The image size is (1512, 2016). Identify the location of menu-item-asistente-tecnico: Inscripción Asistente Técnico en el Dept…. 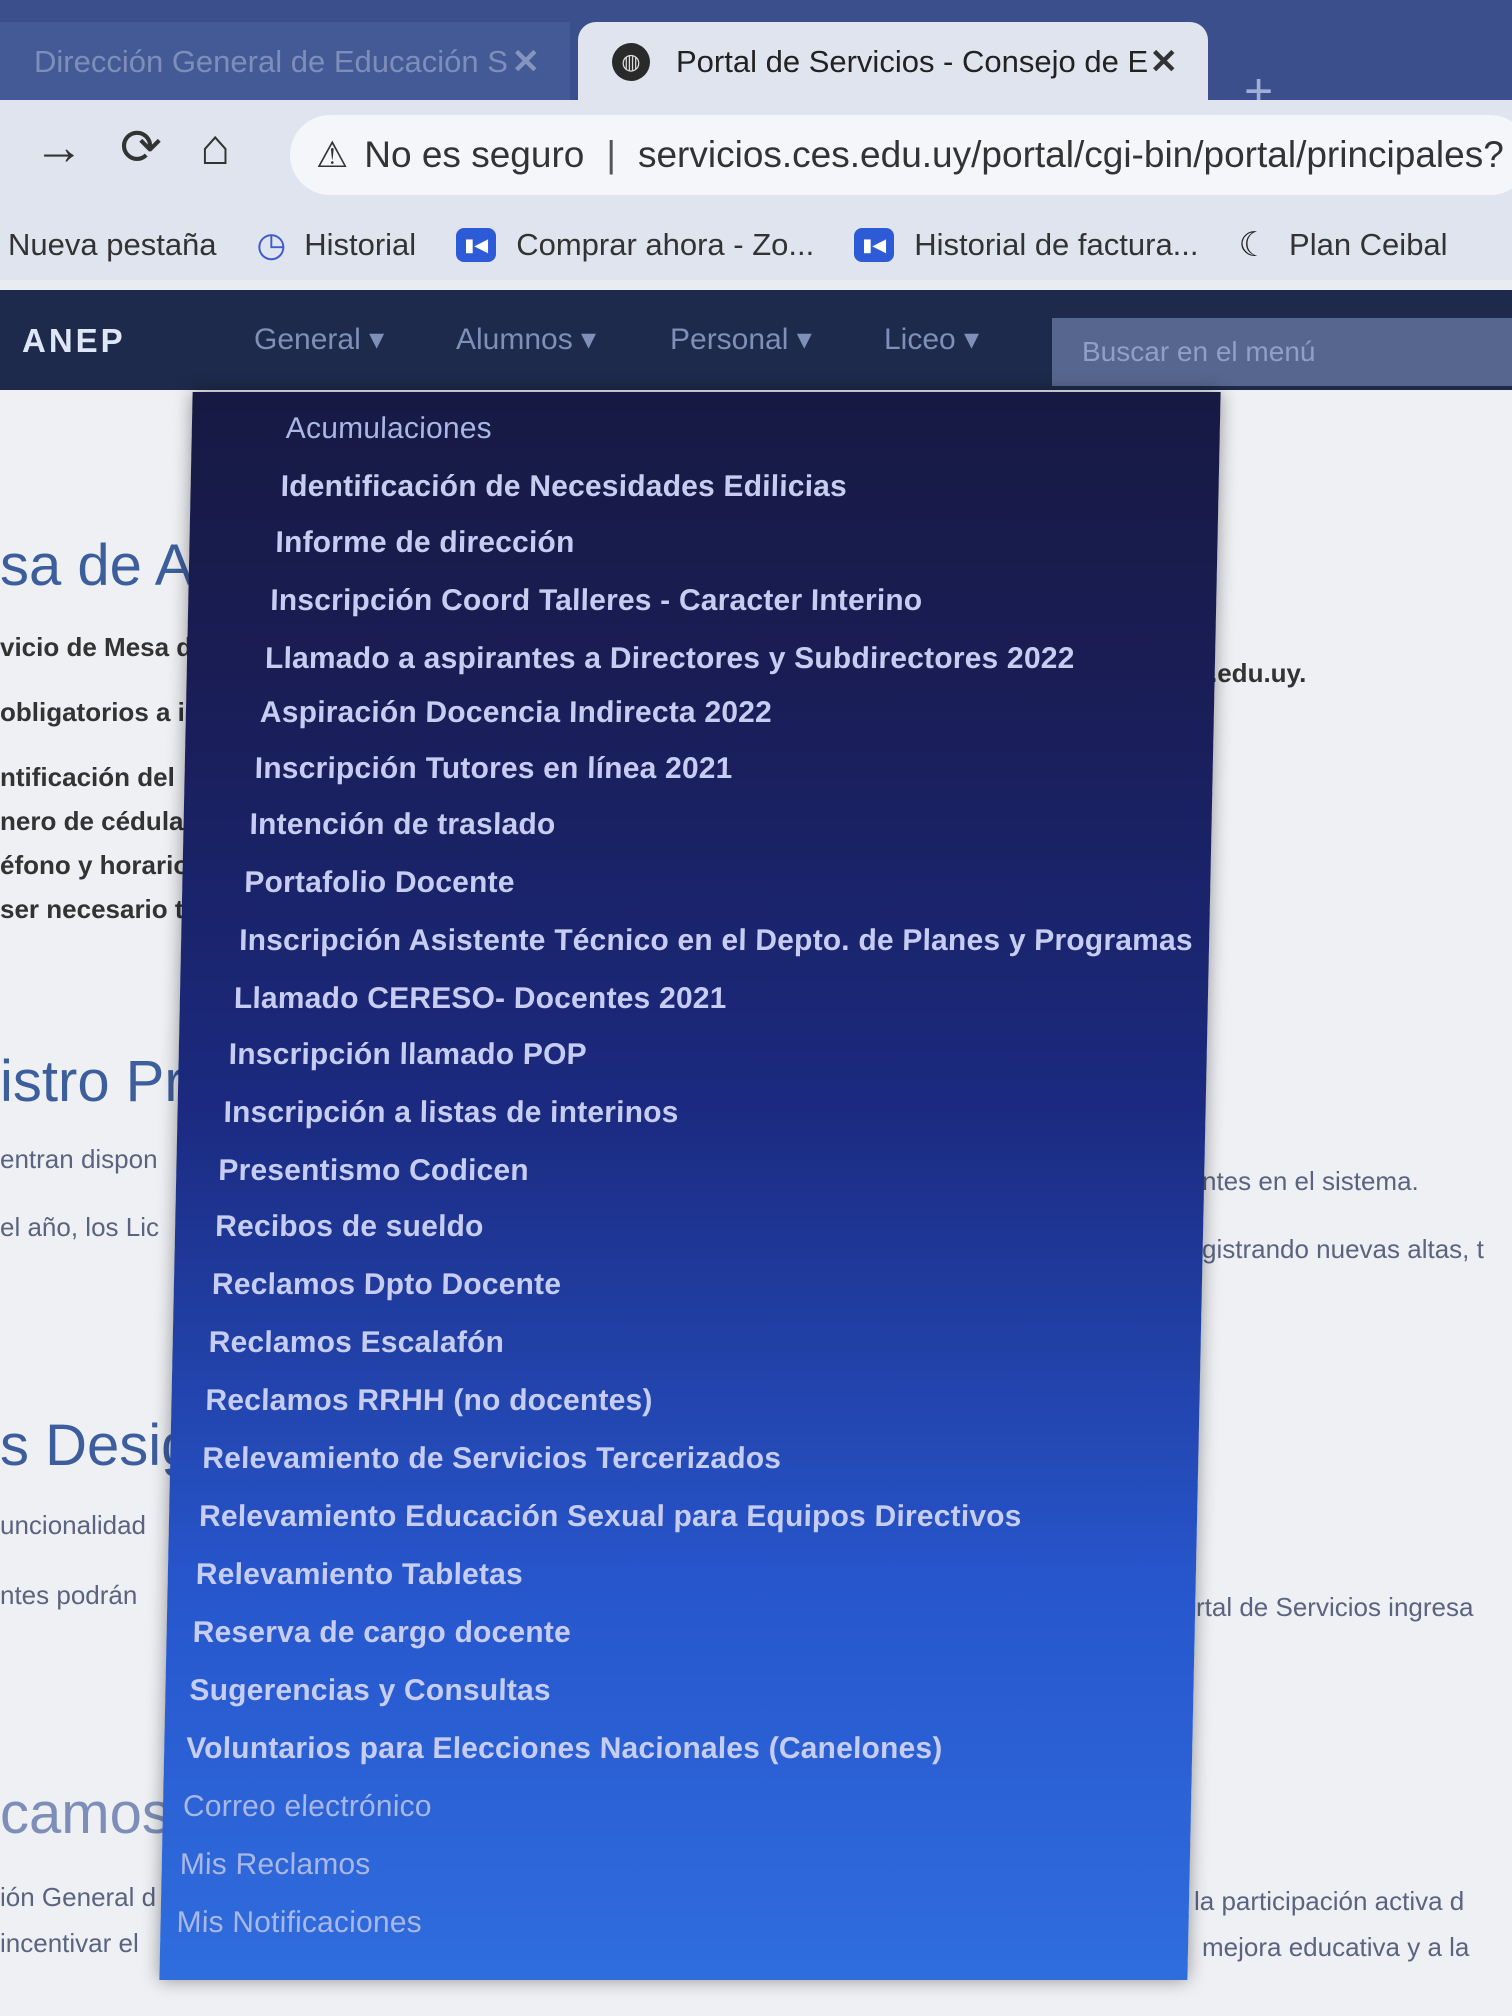
(716, 941).